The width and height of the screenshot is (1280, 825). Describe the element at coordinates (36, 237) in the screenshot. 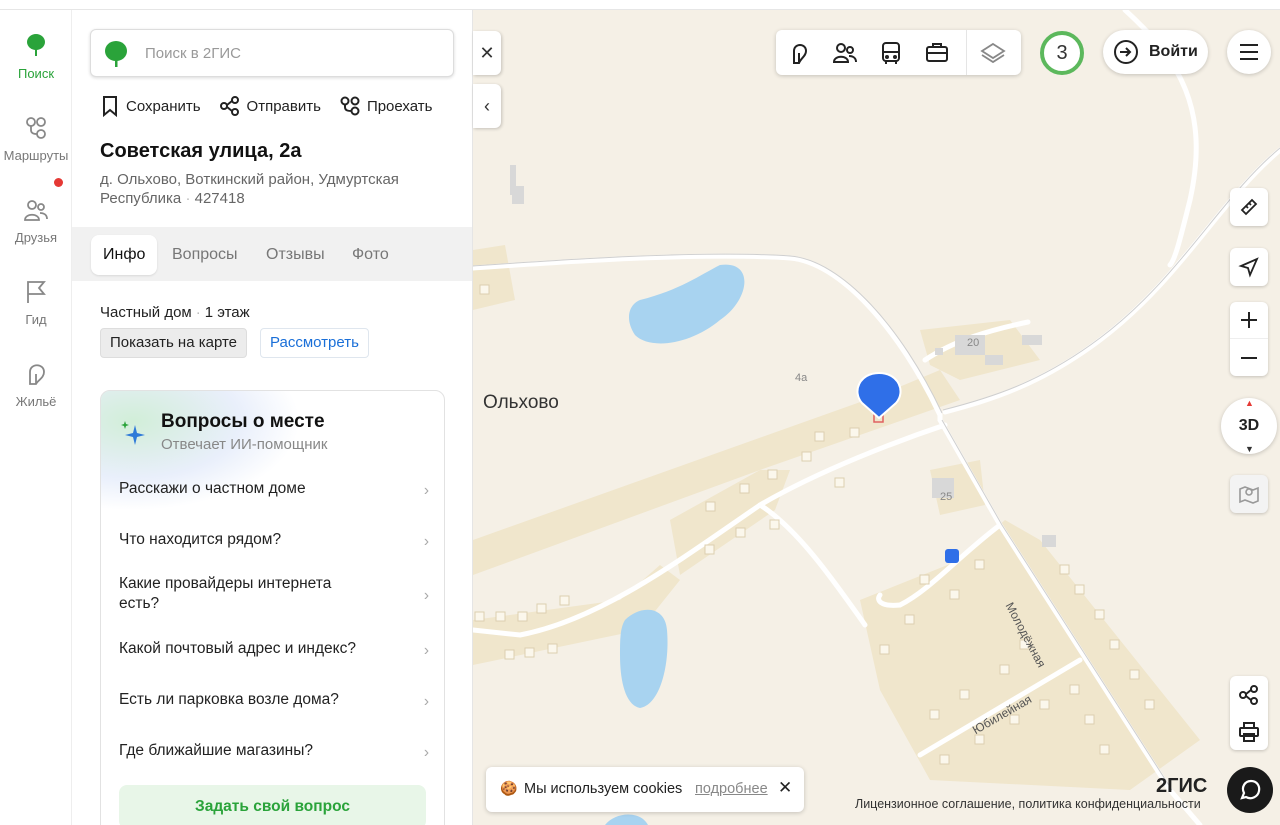

I see `rail-label: Друзья` at that location.